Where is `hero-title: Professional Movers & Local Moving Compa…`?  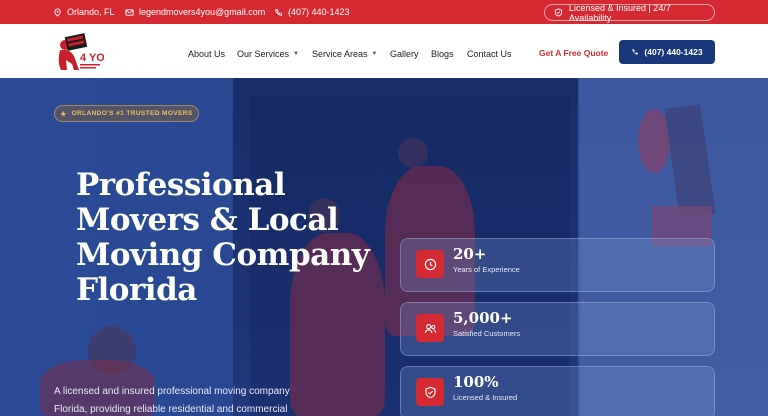 hero-title: Professional Movers & Local Moving Compa… is located at coordinates (223, 237).